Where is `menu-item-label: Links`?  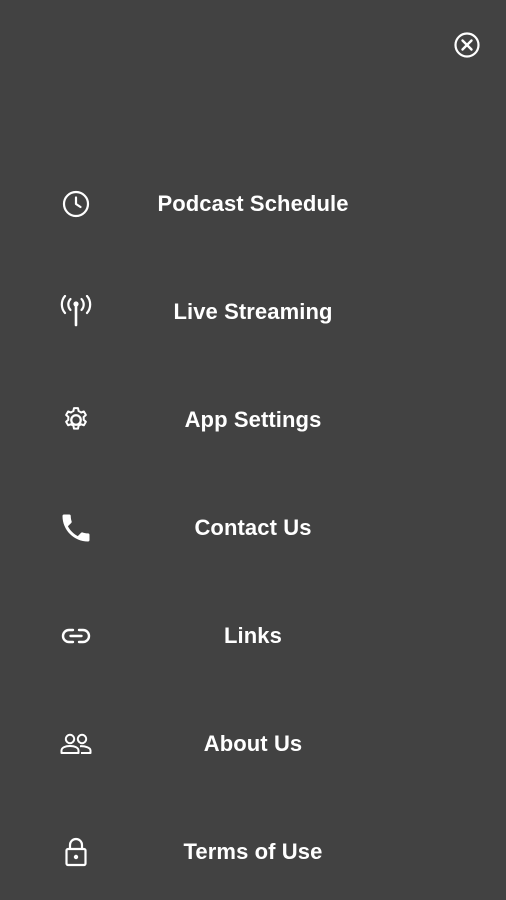
menu-item-label: Links is located at coordinates (253, 635).